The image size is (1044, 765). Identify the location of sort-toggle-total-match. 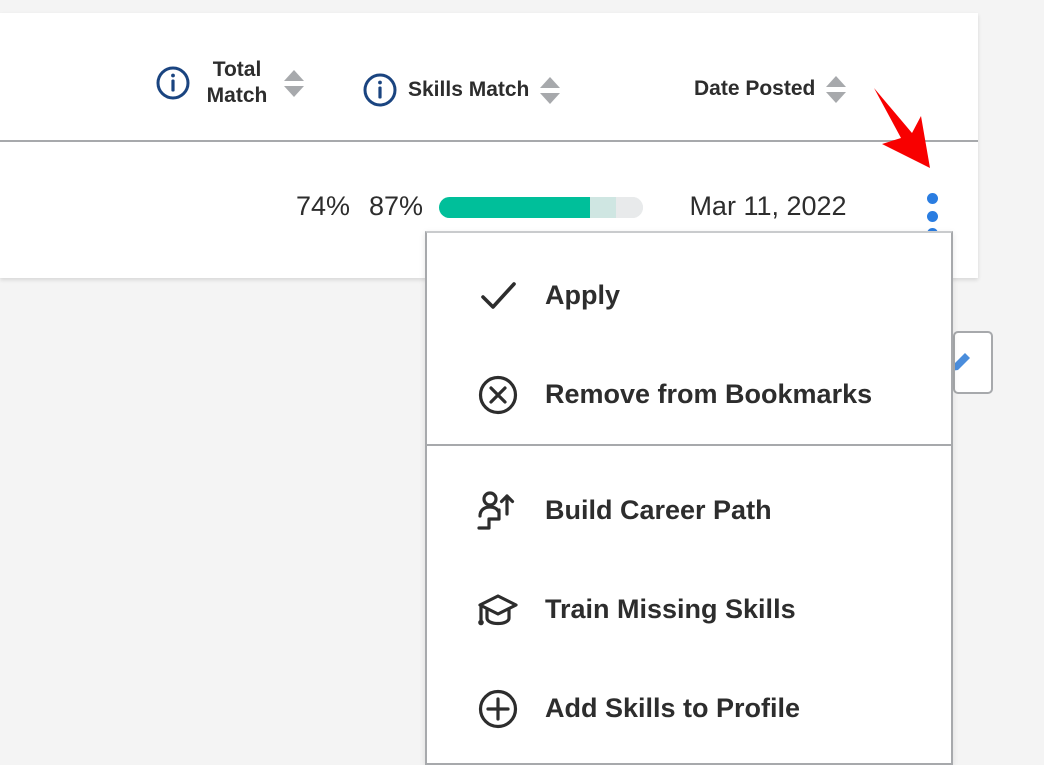
(294, 83).